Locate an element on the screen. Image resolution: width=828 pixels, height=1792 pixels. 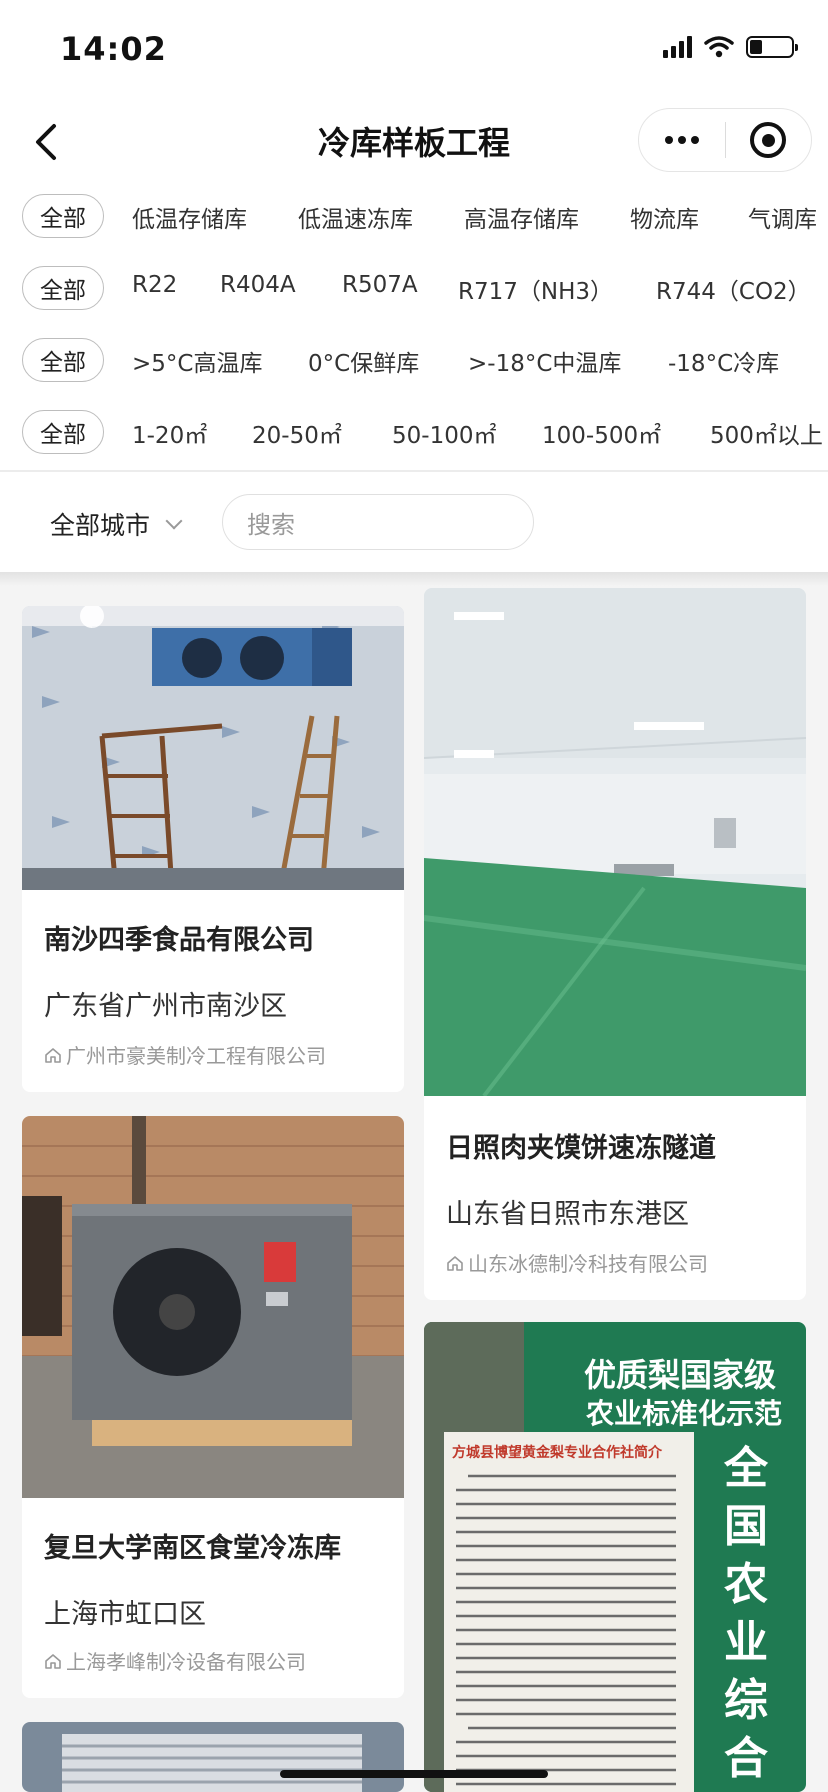
home-indicator is located at coordinates (414, 1774).